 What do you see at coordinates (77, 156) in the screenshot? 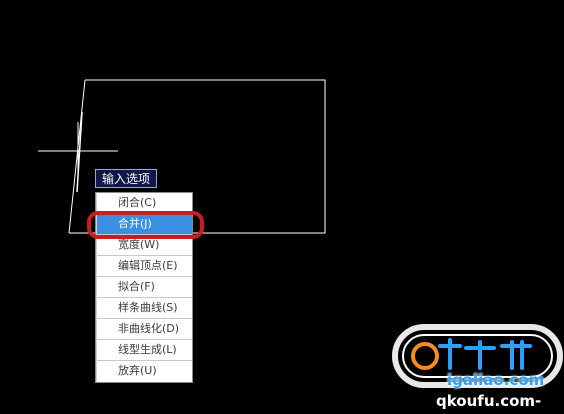
I see `polyline-segment-left` at bounding box center [77, 156].